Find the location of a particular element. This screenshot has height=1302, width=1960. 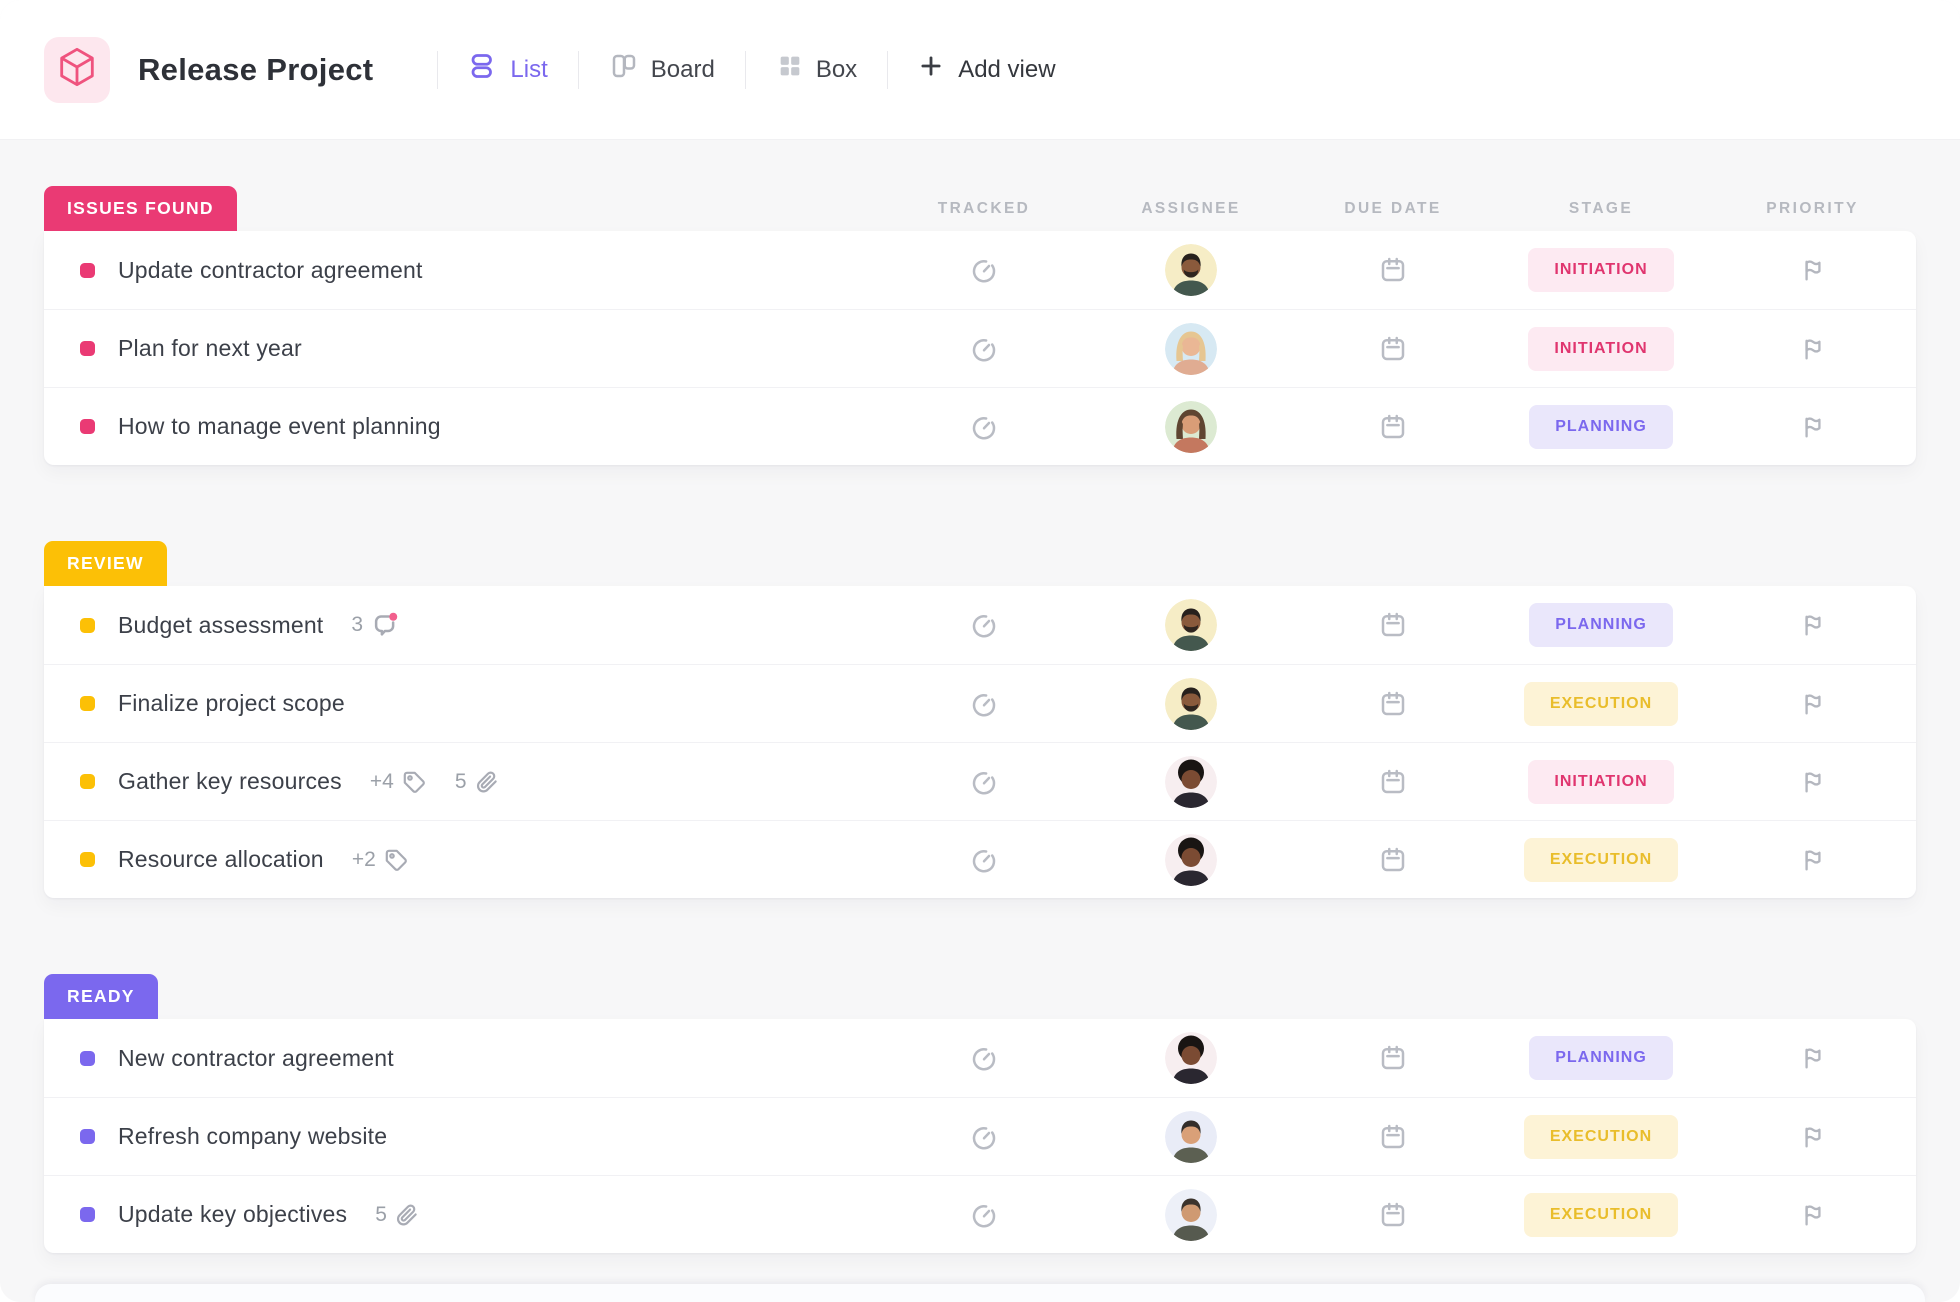

task-row: New contractor agreement PLANNING is located at coordinates (980, 1058).